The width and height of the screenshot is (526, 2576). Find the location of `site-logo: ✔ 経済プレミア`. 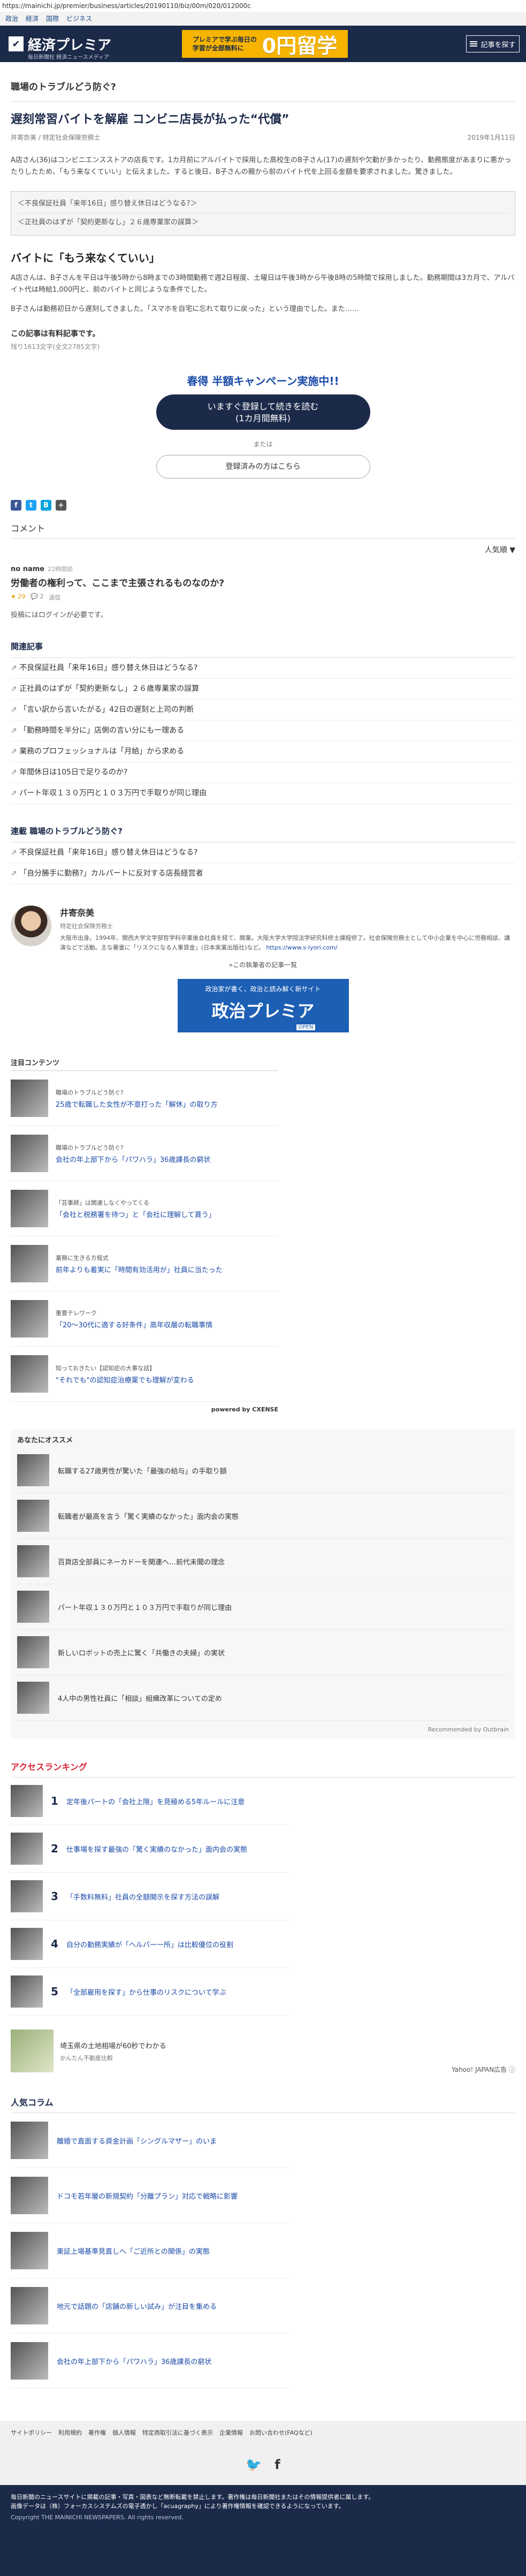

site-logo: ✔ 経済プレミア is located at coordinates (60, 44).